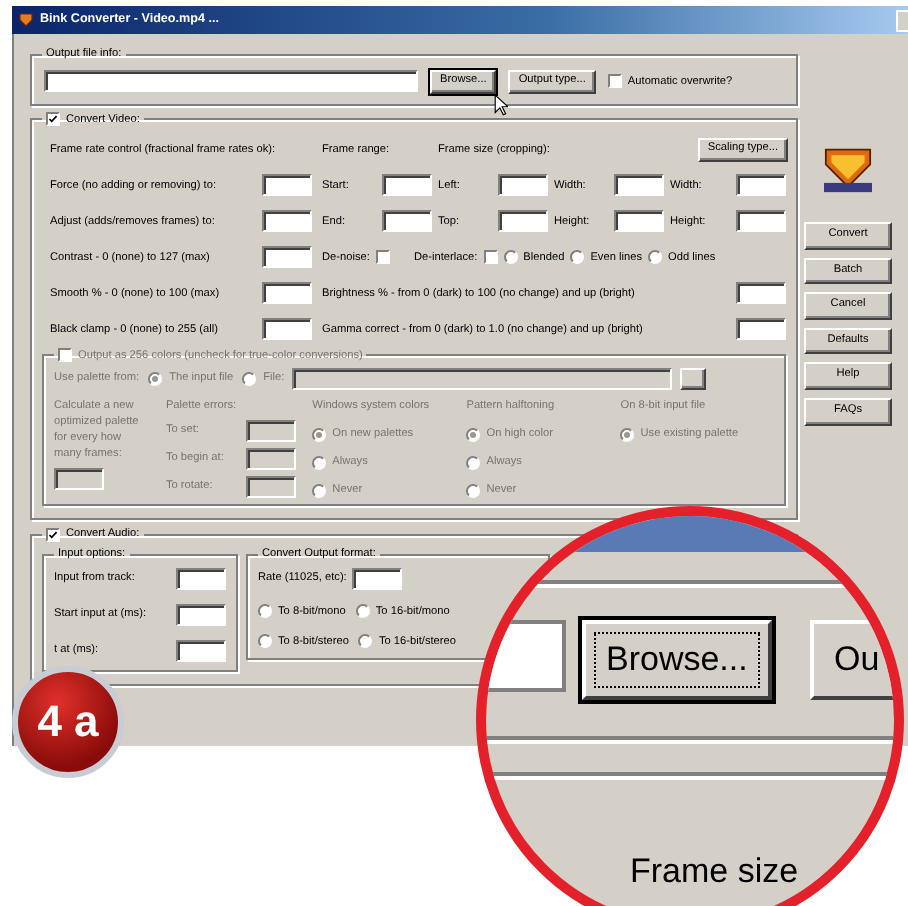 This screenshot has width=908, height=906. What do you see at coordinates (26, 20) in the screenshot?
I see `app-icon` at bounding box center [26, 20].